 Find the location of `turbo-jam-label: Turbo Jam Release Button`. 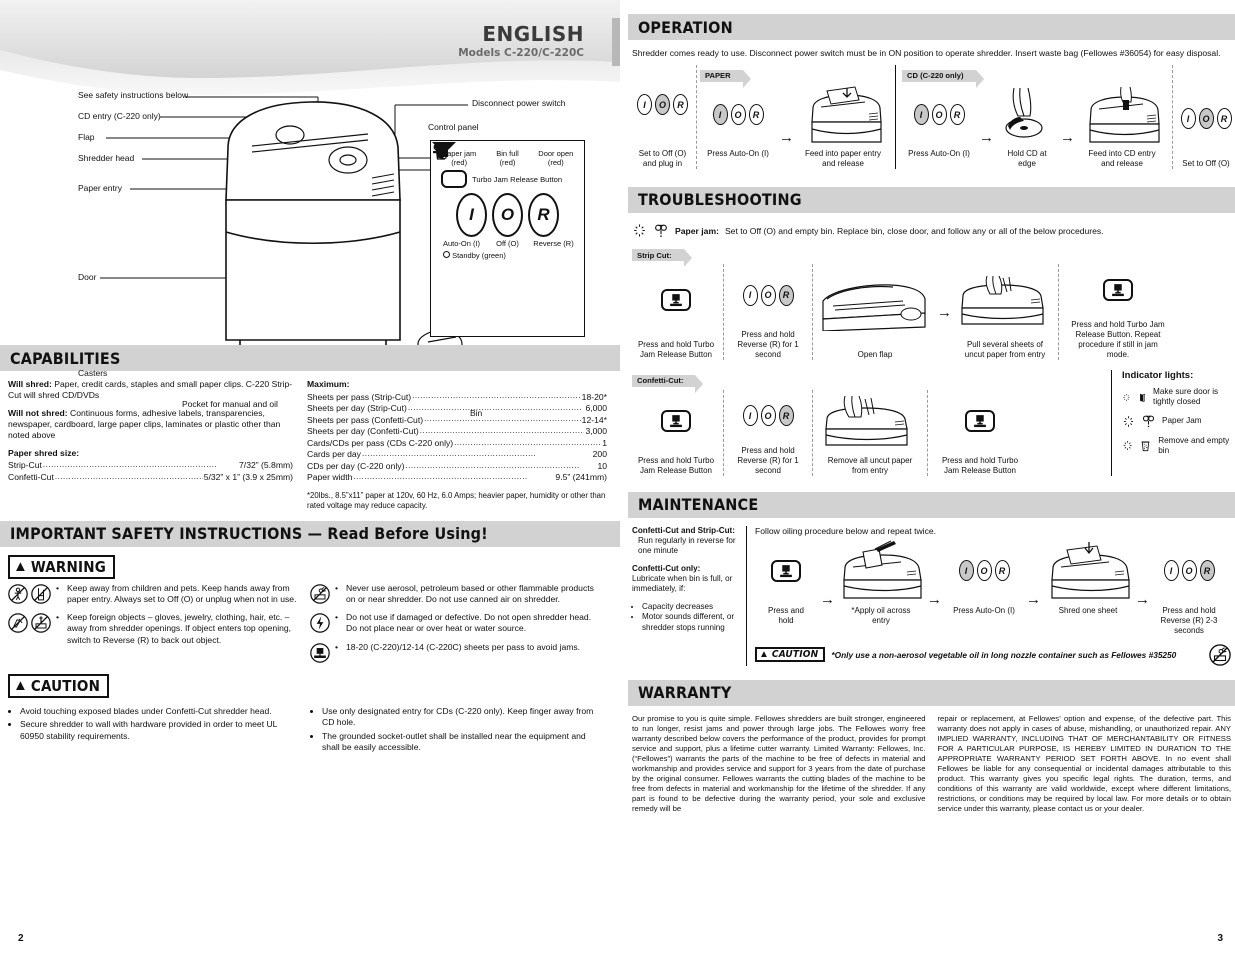

turbo-jam-label: Turbo Jam Release Button is located at coordinates (517, 179).